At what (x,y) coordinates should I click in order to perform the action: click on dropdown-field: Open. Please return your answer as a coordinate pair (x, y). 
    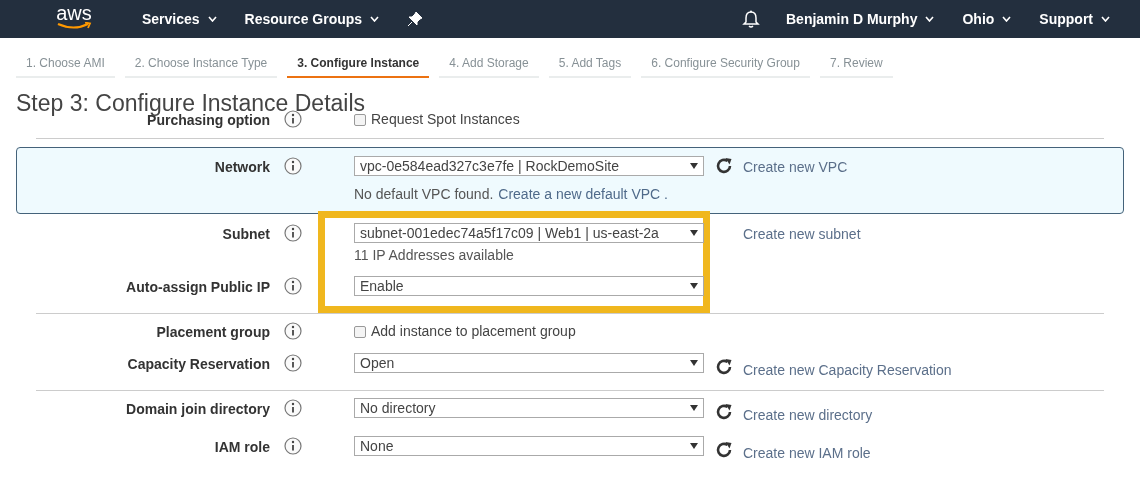
    Looking at the image, I should click on (529, 363).